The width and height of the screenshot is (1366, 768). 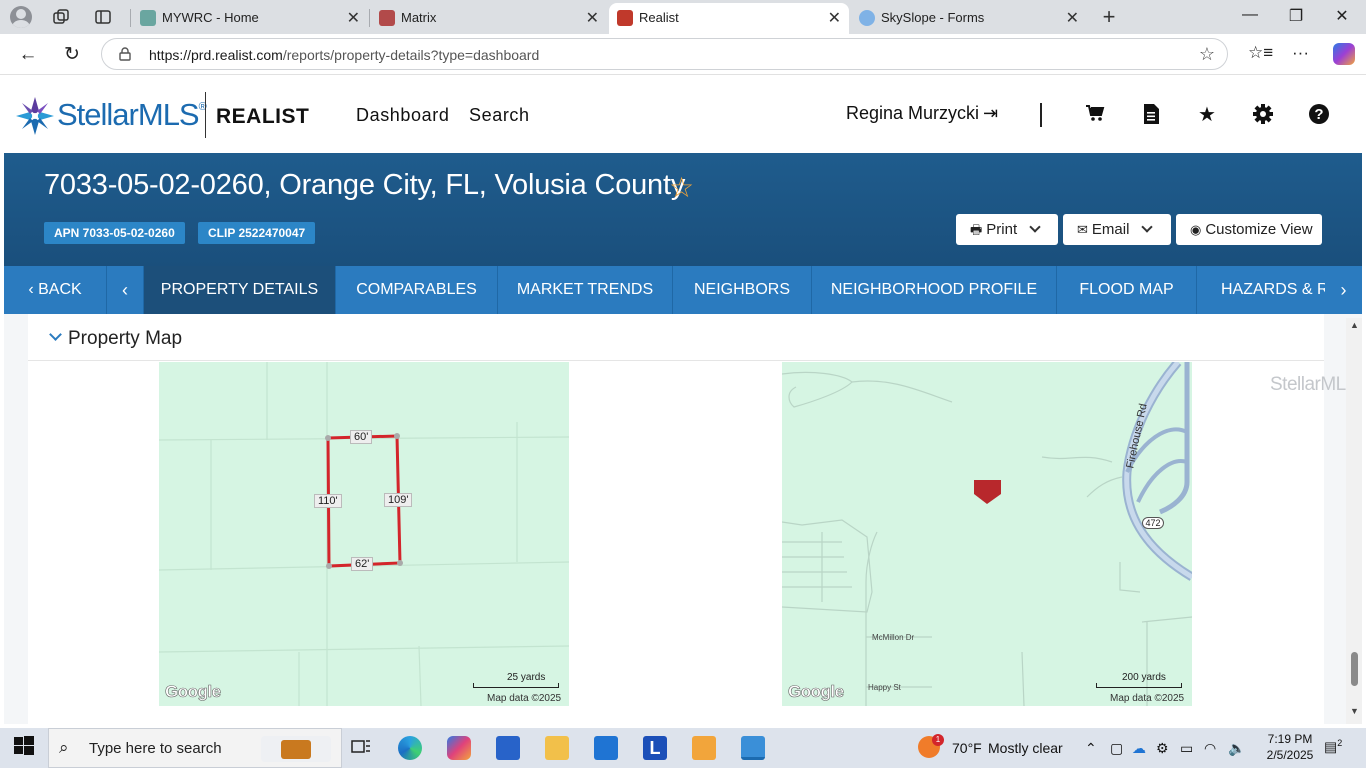 I want to click on minimize-icon: —, so click(x=1250, y=15).